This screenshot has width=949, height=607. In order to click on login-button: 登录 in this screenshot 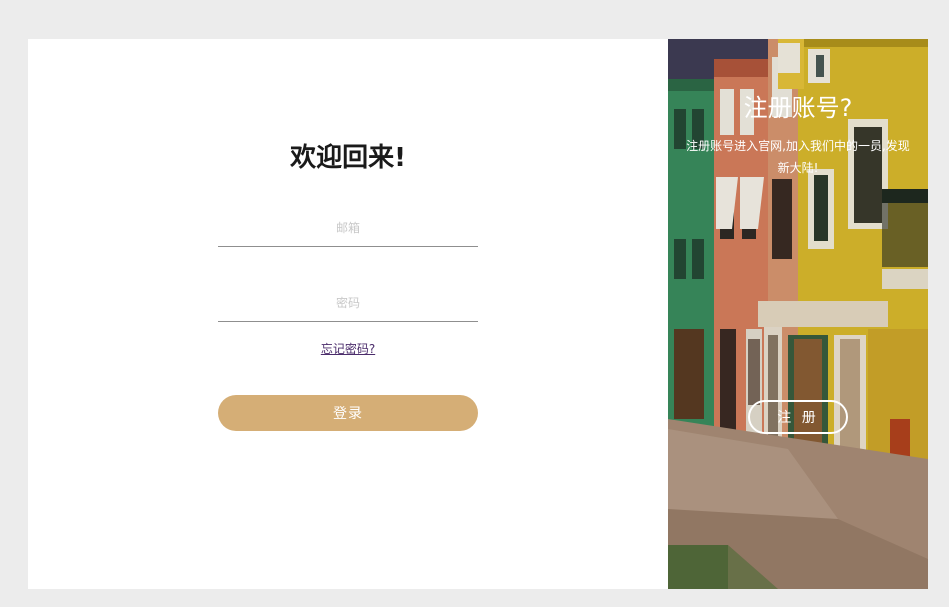, I will do `click(348, 413)`.